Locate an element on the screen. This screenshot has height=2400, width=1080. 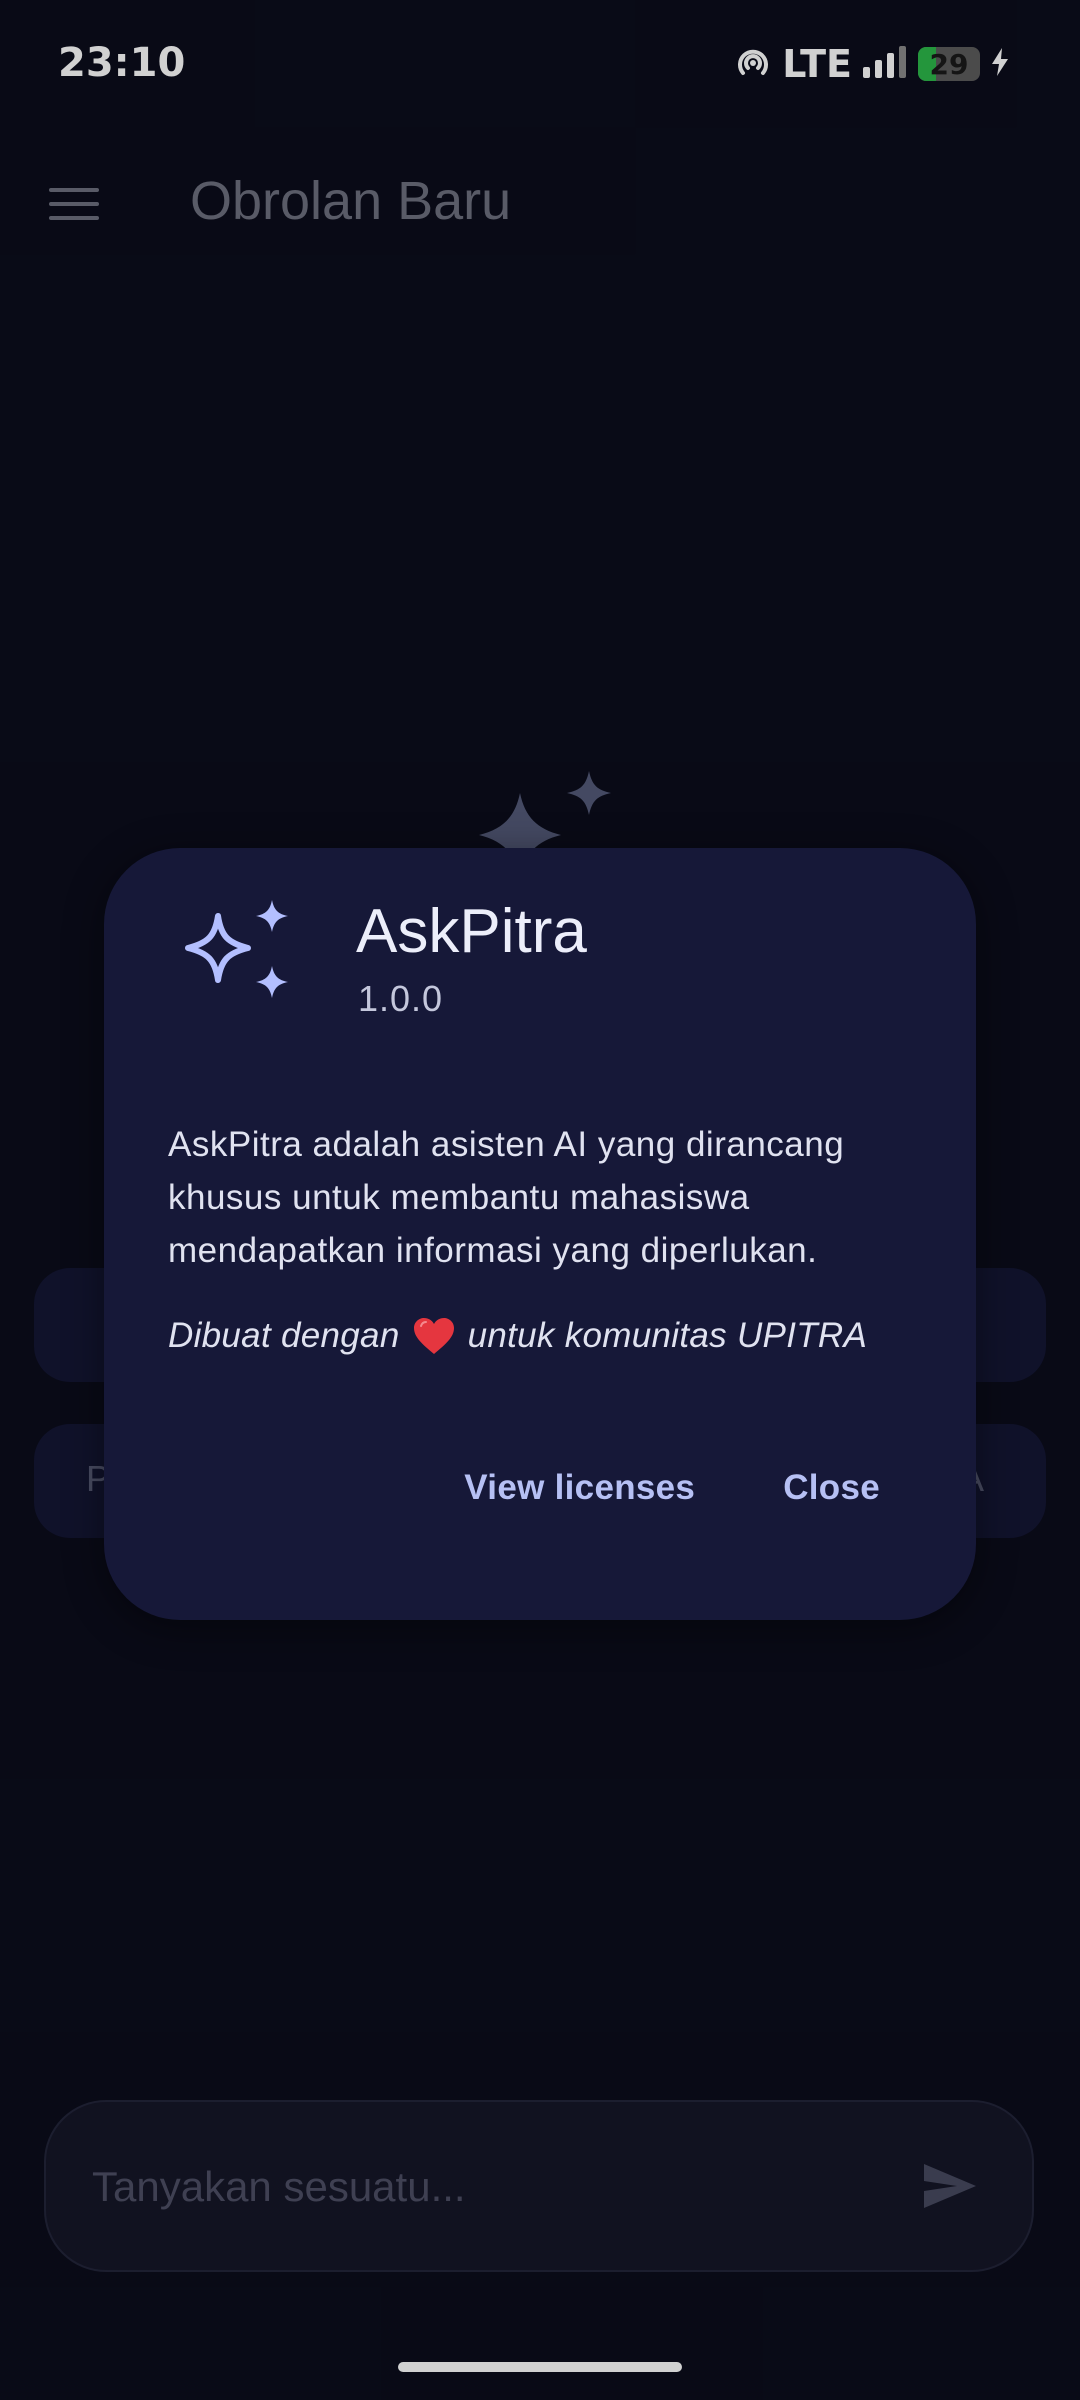
credit-text-after: untuk komunitas UPITRA is located at coordinates (667, 1335).